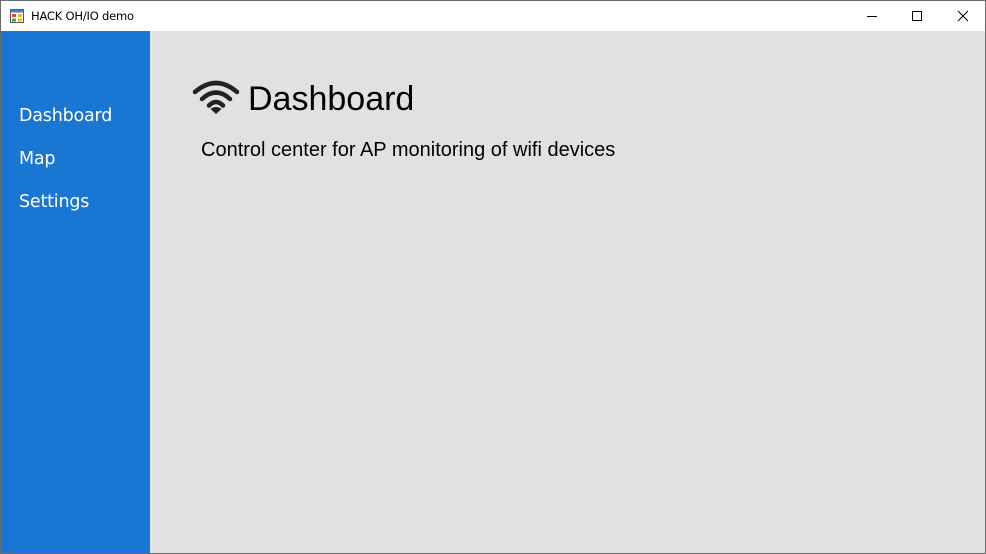  Describe the element at coordinates (17, 16) in the screenshot. I see `app-form-icon` at that location.